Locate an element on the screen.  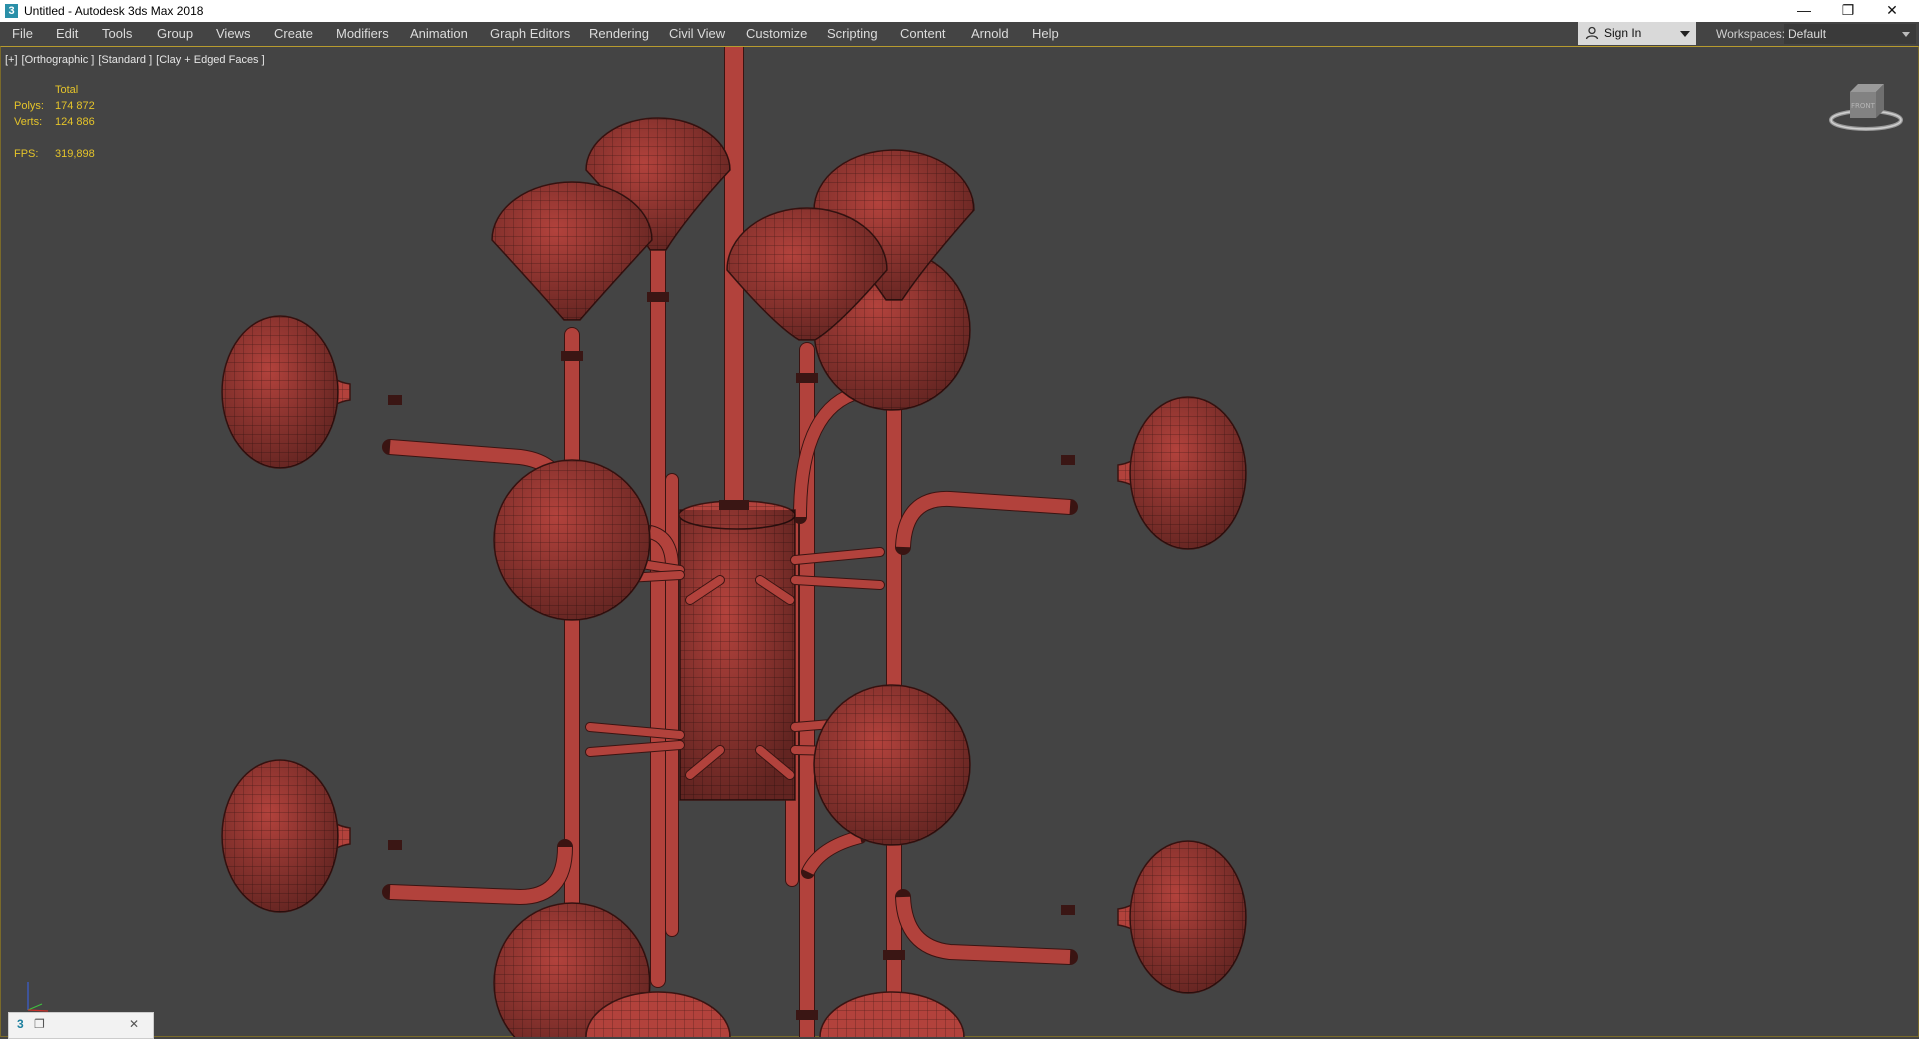
viewcube-icon: FRONT is located at coordinates (1866, 110).